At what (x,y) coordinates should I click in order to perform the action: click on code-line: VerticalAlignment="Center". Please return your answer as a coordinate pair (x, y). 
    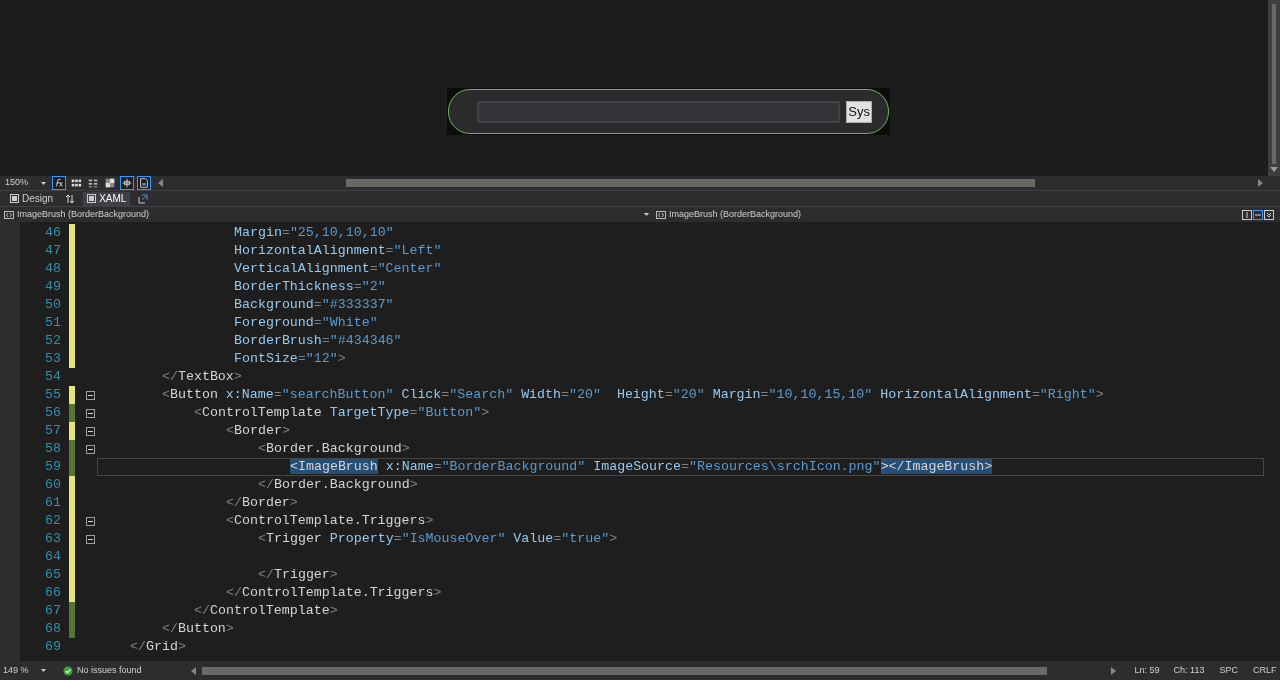
    Looking at the image, I should click on (338, 269).